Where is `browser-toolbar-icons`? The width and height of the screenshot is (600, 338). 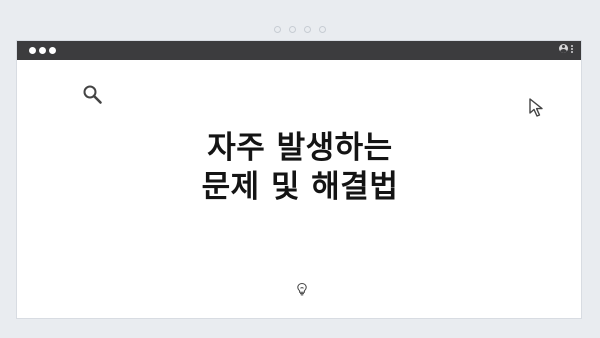 browser-toolbar-icons is located at coordinates (566, 48).